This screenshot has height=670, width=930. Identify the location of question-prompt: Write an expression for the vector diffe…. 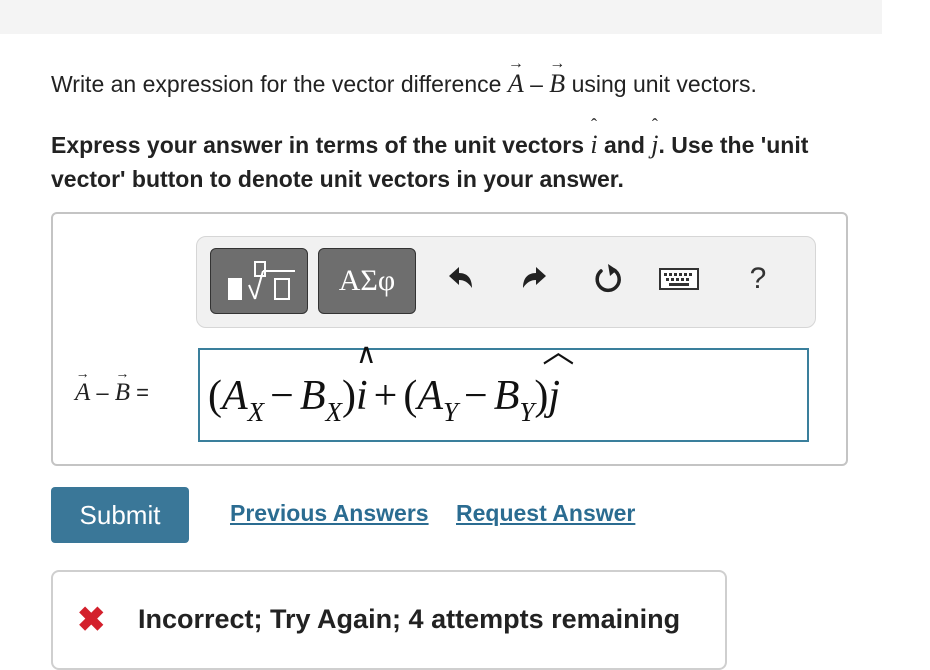
(404, 77).